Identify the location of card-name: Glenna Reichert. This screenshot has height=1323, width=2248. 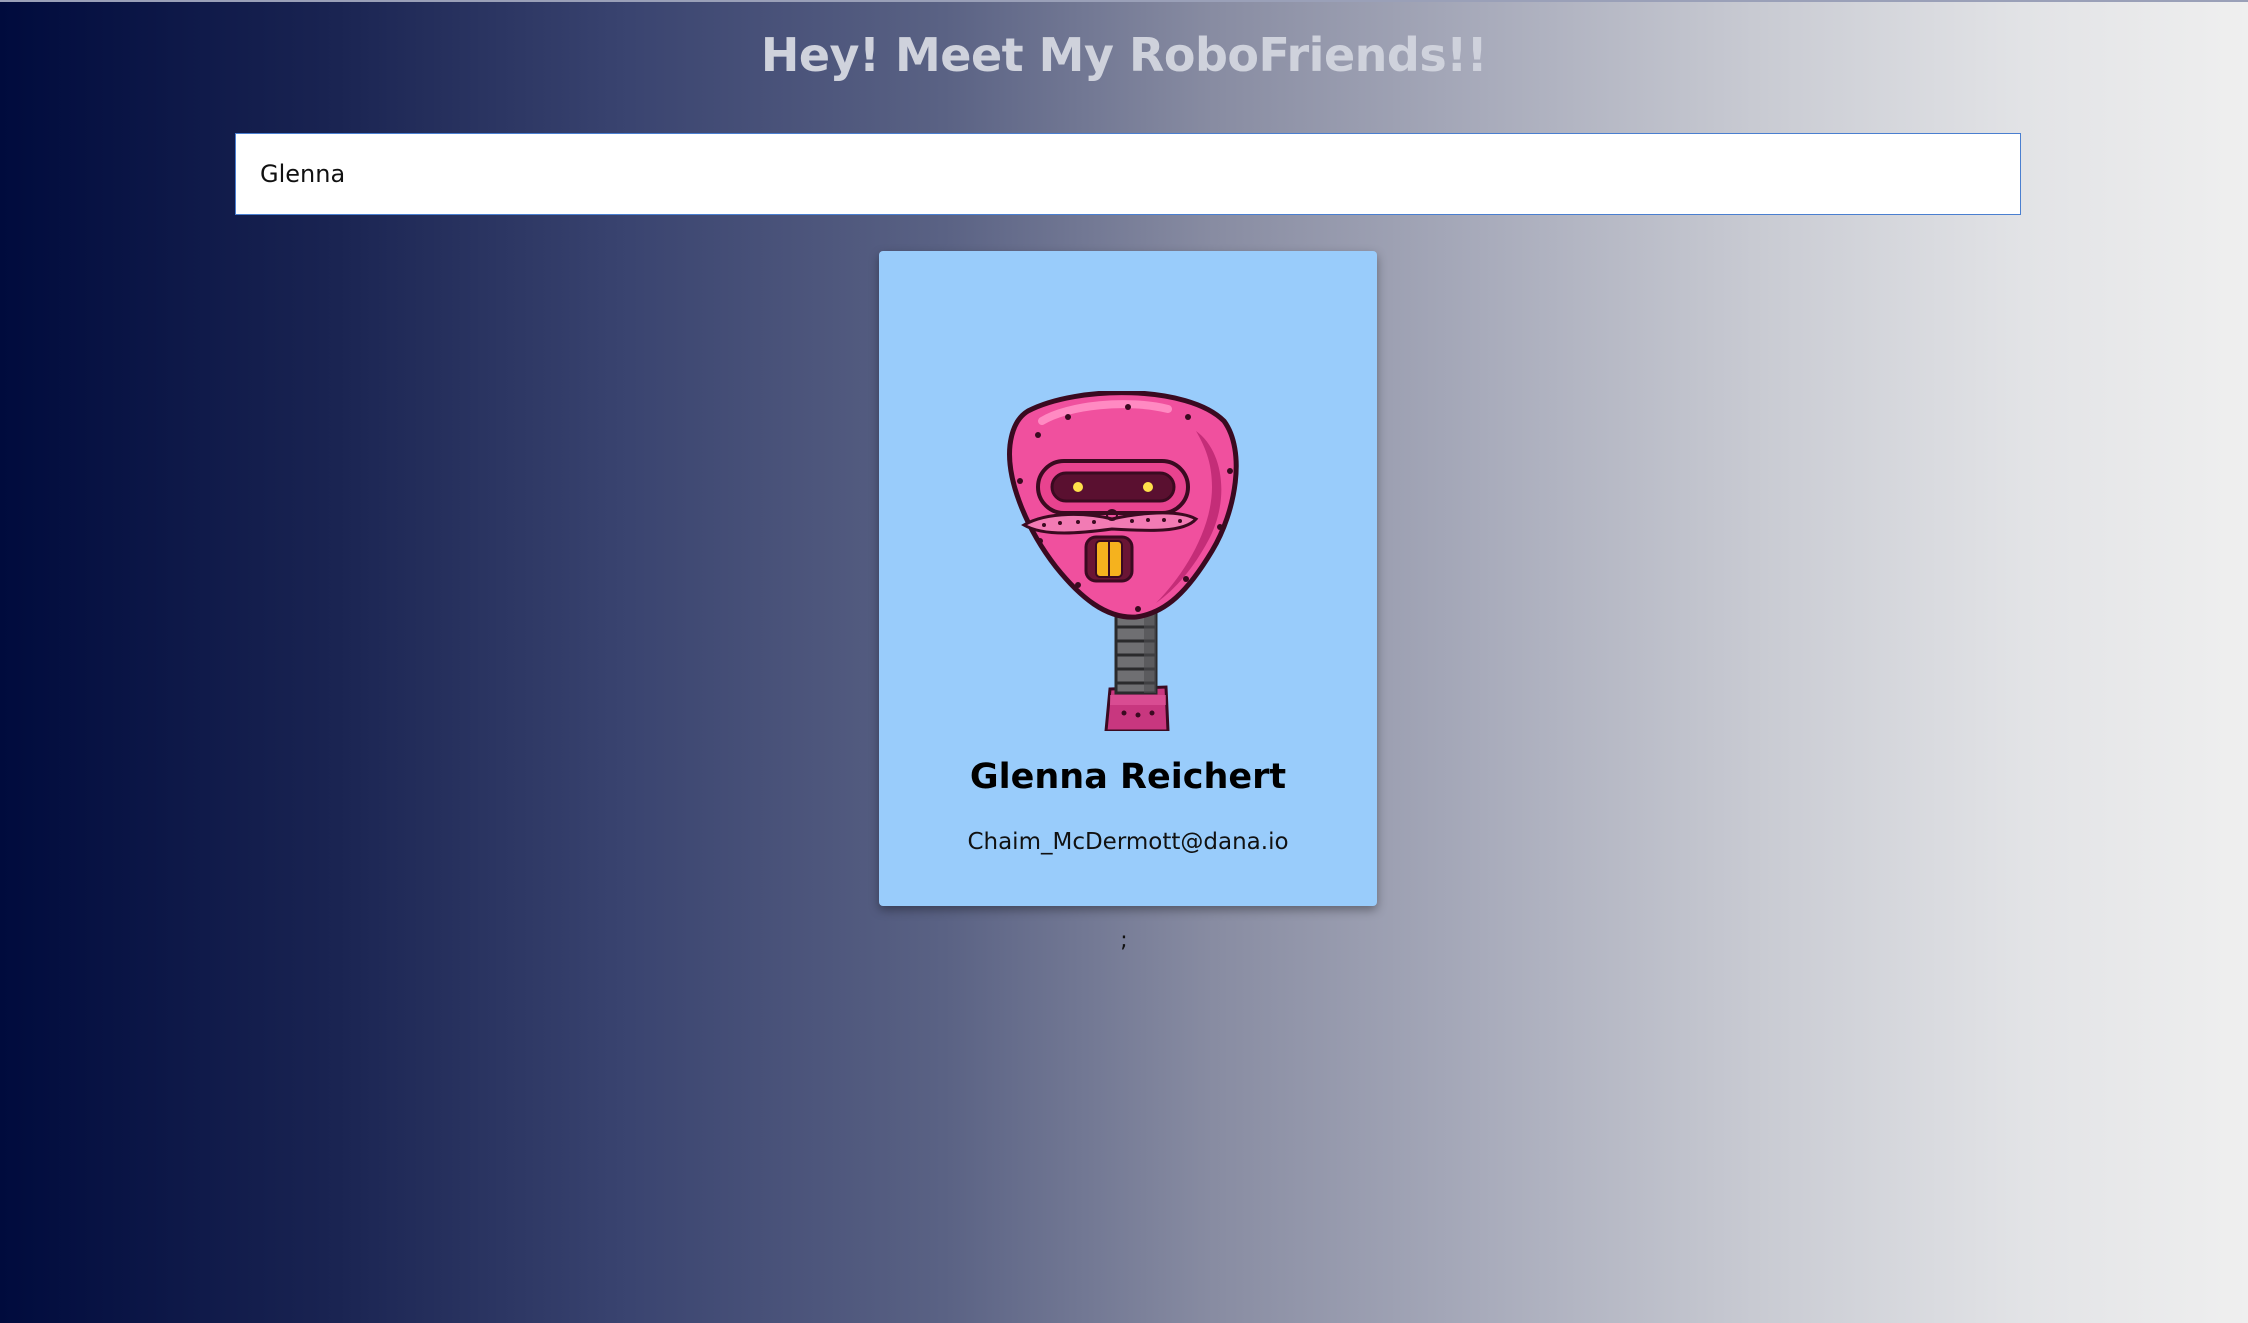
(1128, 777).